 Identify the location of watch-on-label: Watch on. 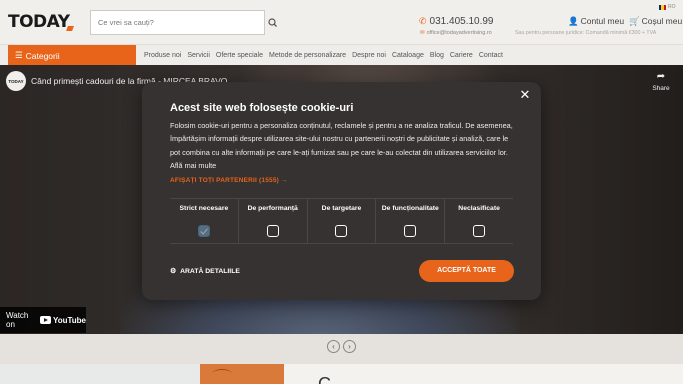
(17, 320).